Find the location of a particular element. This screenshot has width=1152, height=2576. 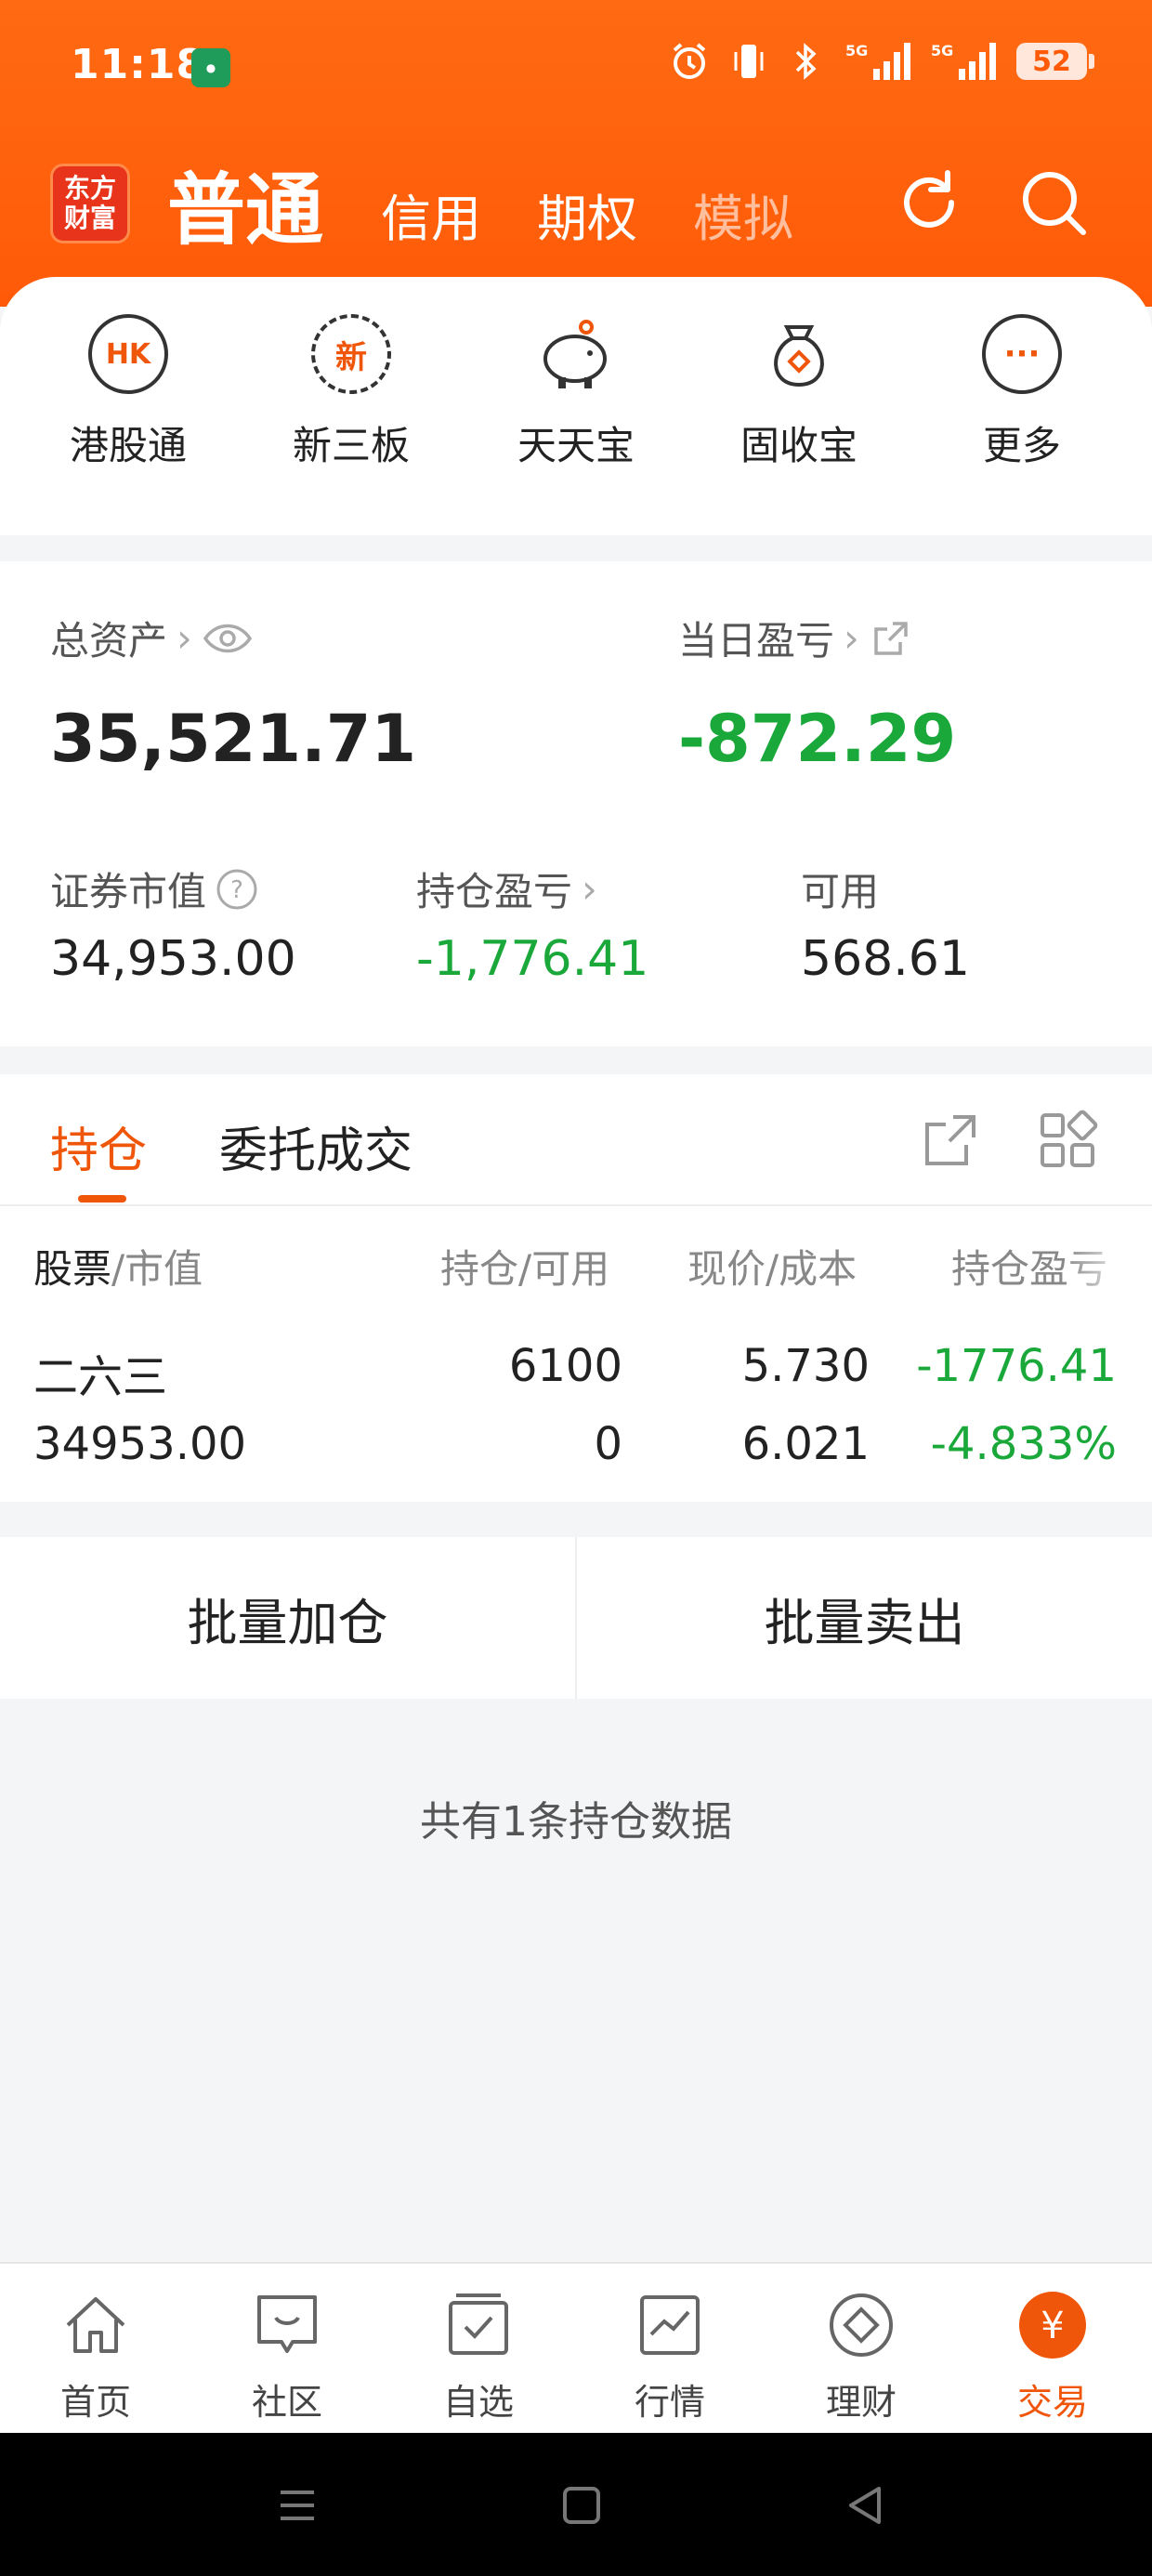

available-value: 568.61 is located at coordinates (885, 959).